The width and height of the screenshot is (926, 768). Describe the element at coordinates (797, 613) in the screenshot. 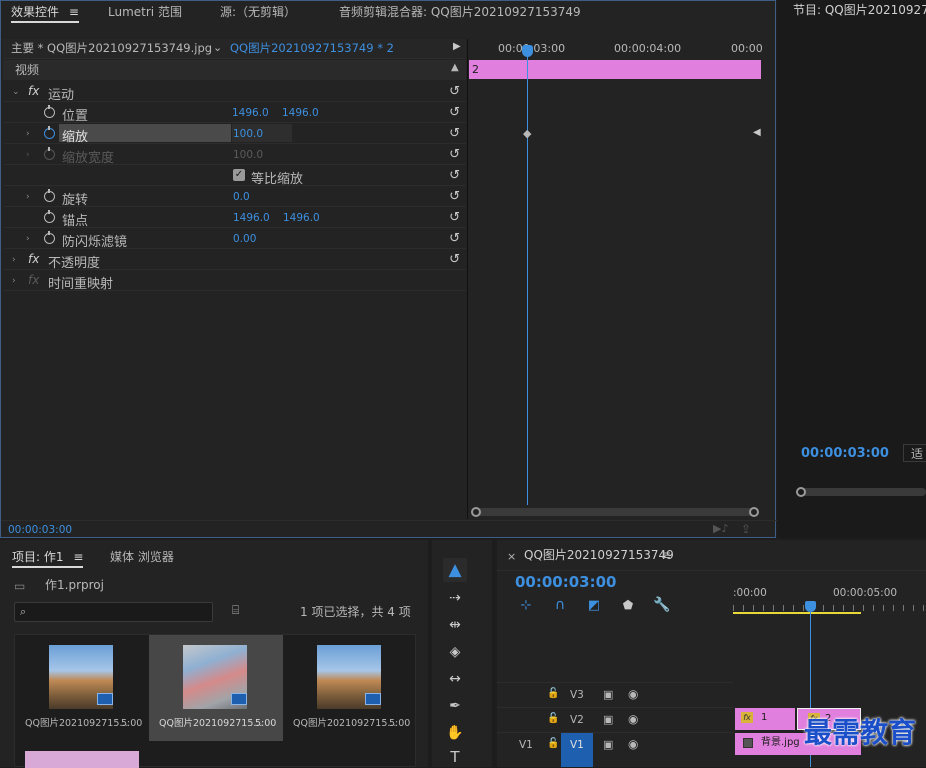

I see `work-area-bar` at that location.